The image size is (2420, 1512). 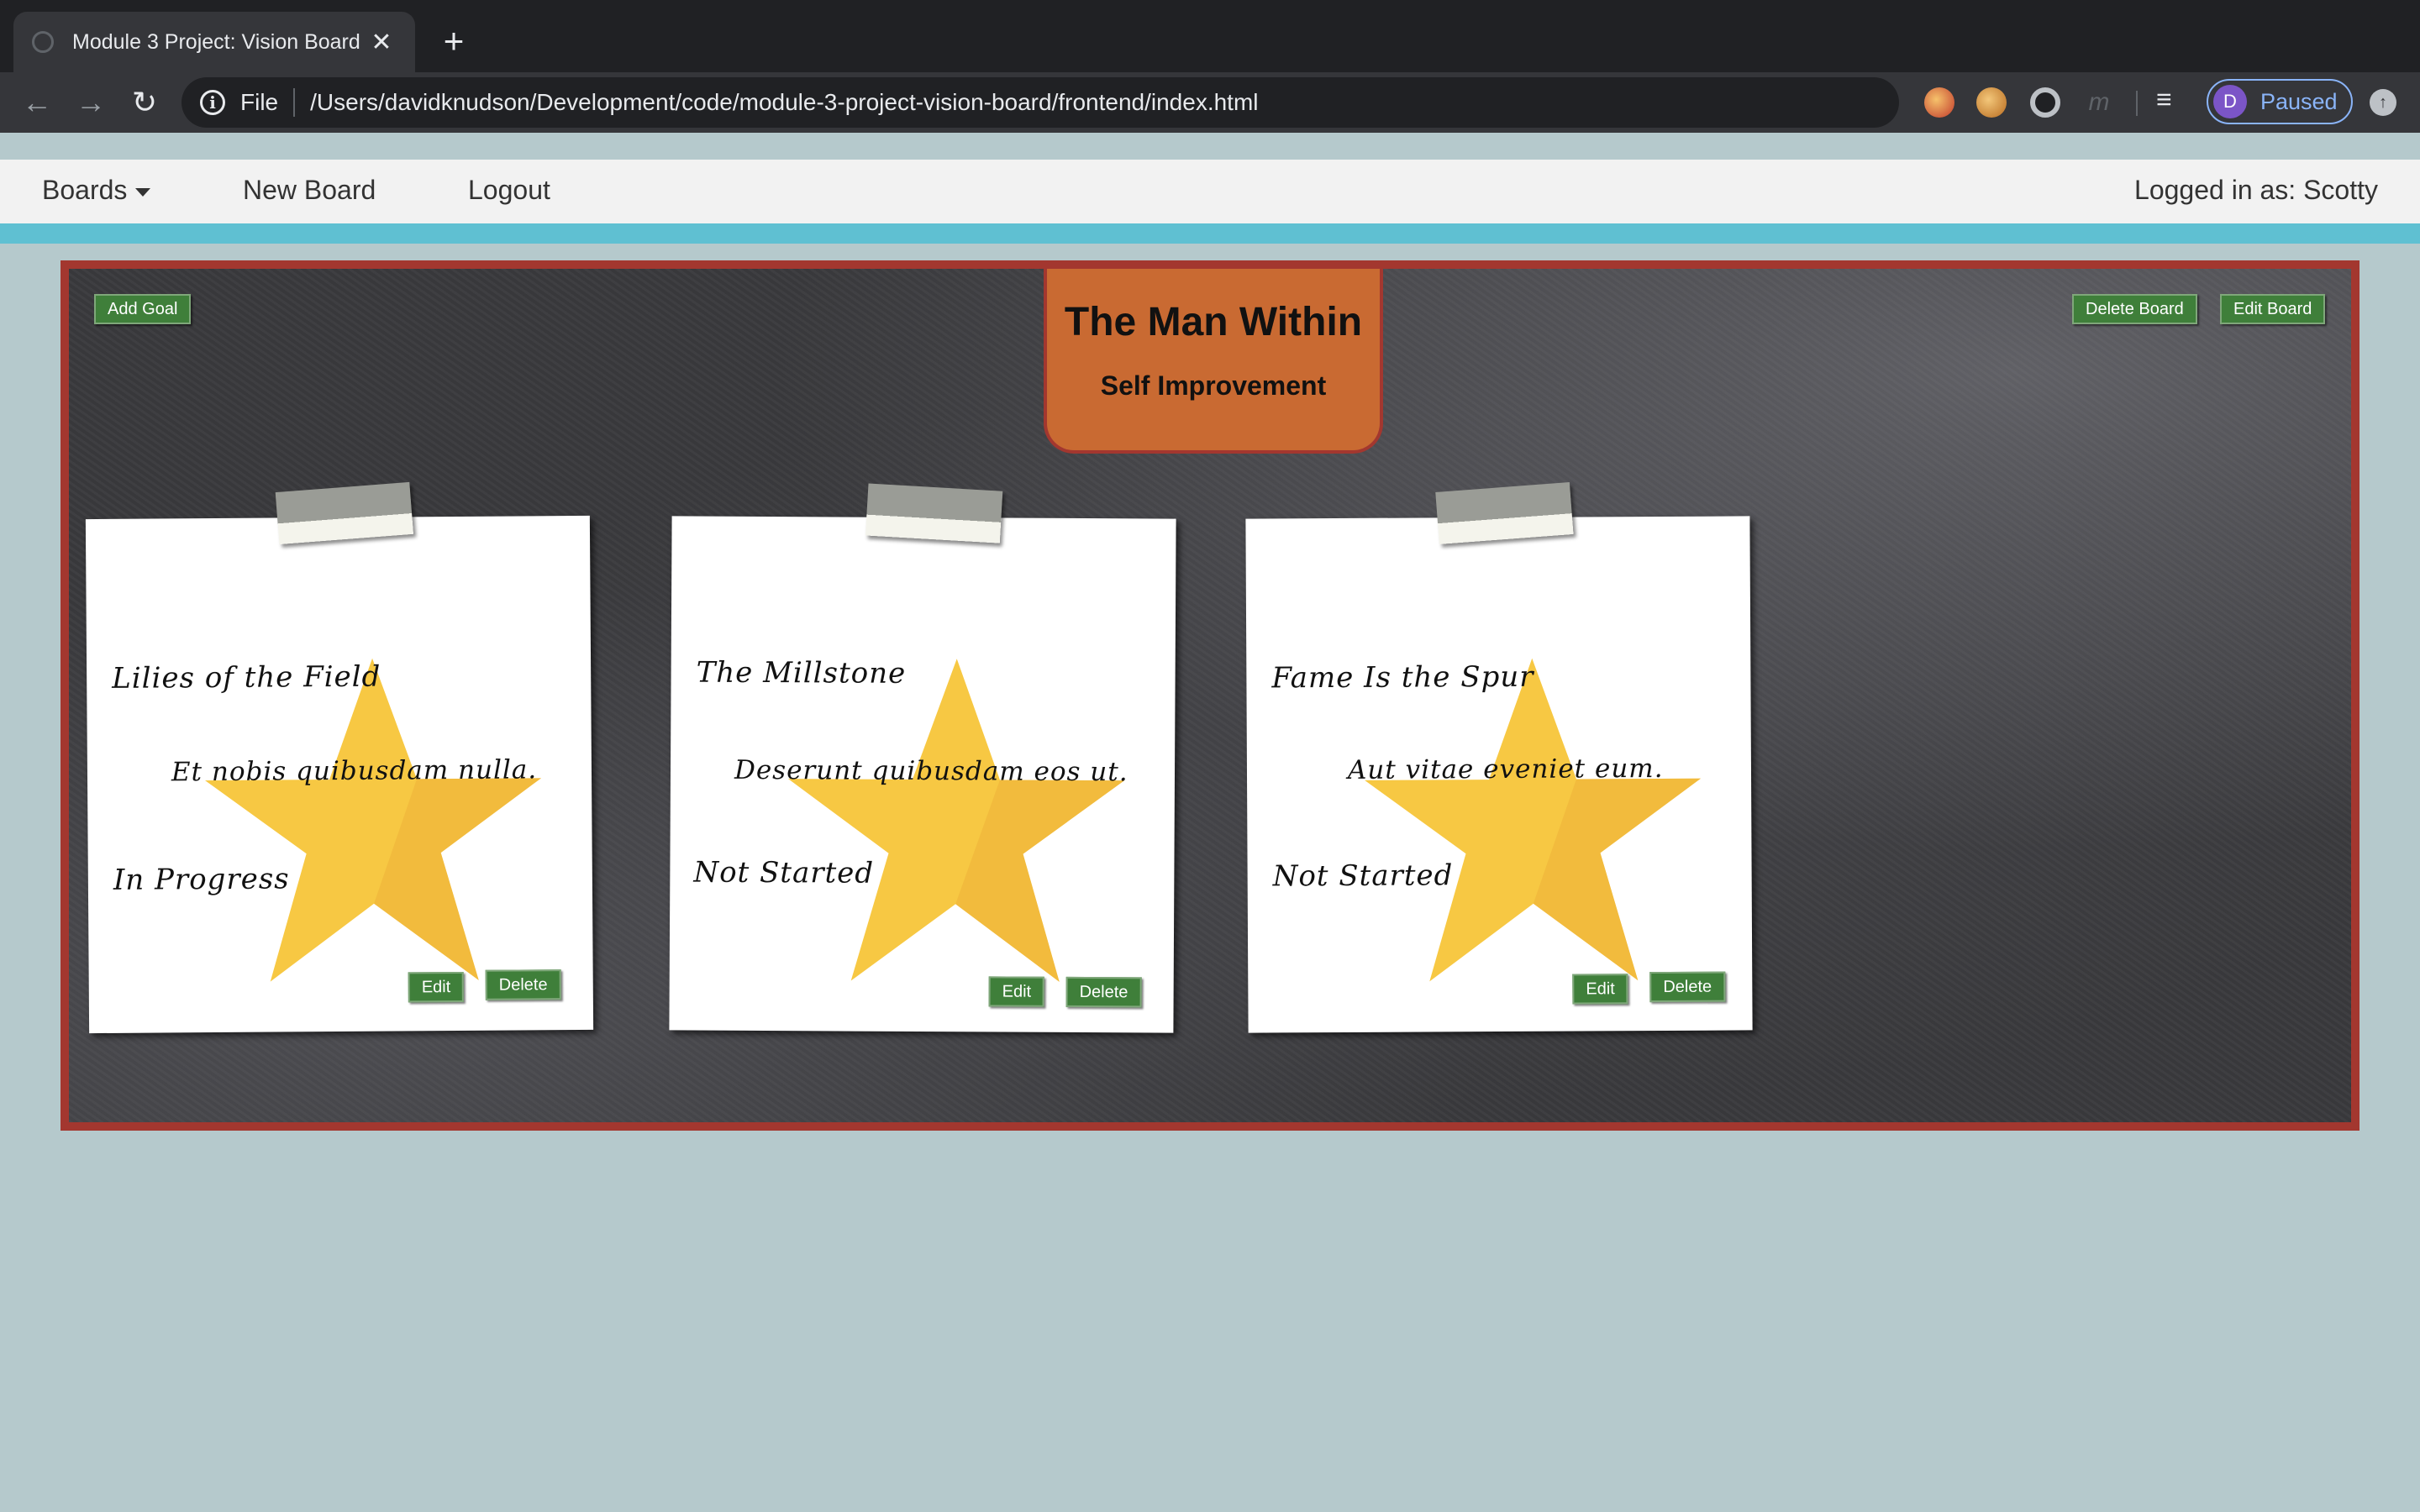 What do you see at coordinates (309, 190) in the screenshot?
I see `new-board-link: New Board` at bounding box center [309, 190].